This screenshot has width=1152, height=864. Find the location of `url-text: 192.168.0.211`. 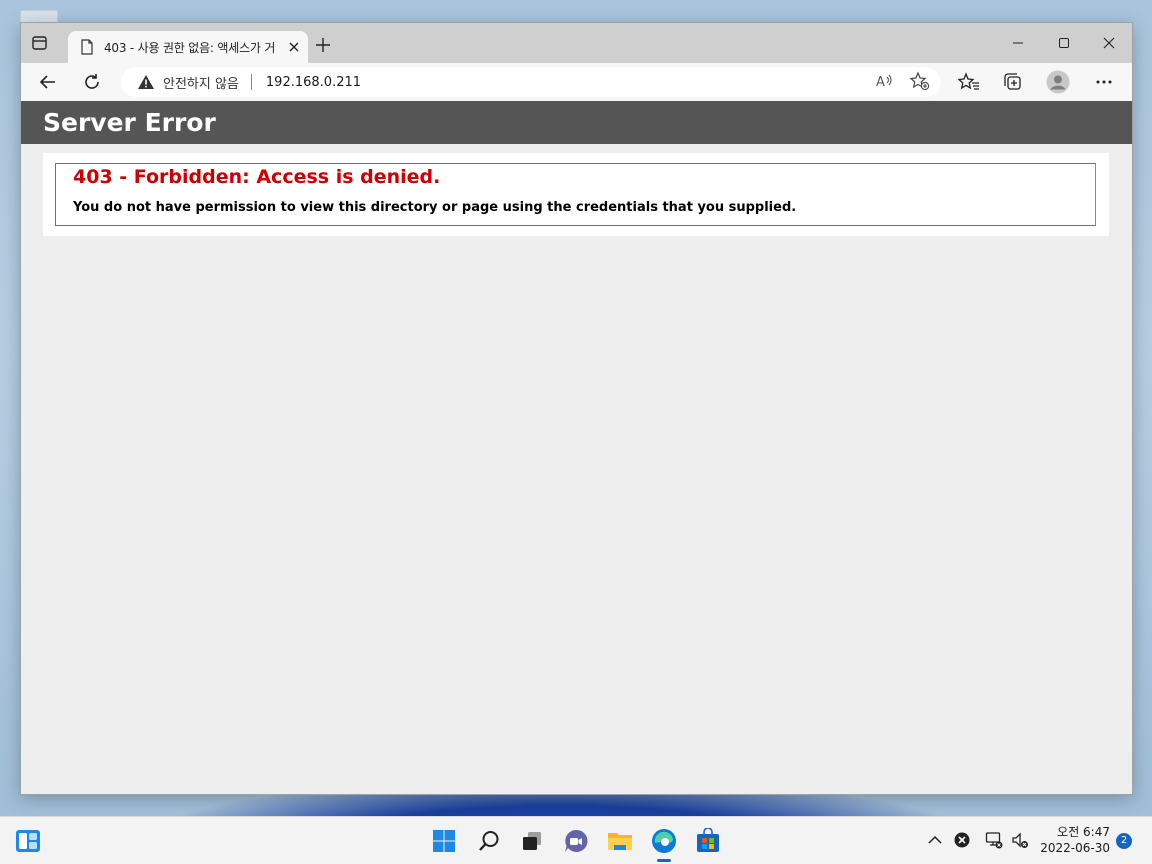

url-text: 192.168.0.211 is located at coordinates (313, 82).